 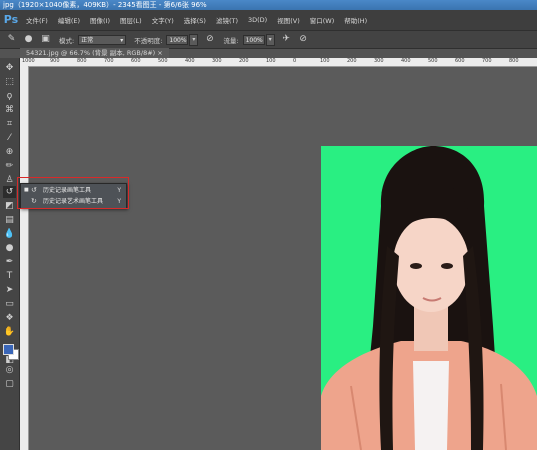 What do you see at coordinates (67, 40) in the screenshot?
I see `mode-label: 模式:` at bounding box center [67, 40].